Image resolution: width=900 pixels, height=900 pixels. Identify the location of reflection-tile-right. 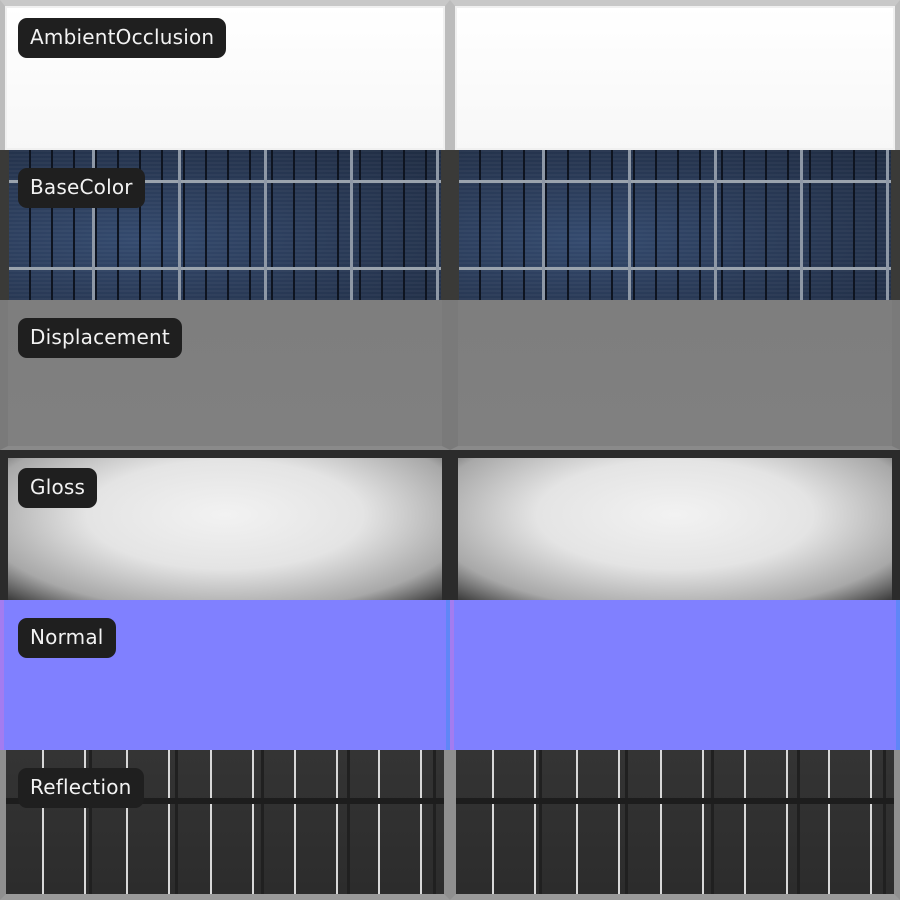
(675, 825).